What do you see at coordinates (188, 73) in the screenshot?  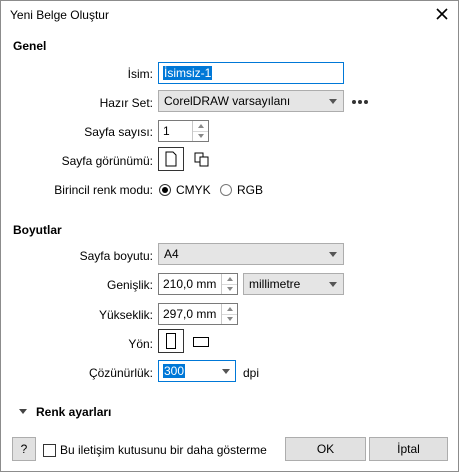 I see `name-input-value: İsimsiz-1` at bounding box center [188, 73].